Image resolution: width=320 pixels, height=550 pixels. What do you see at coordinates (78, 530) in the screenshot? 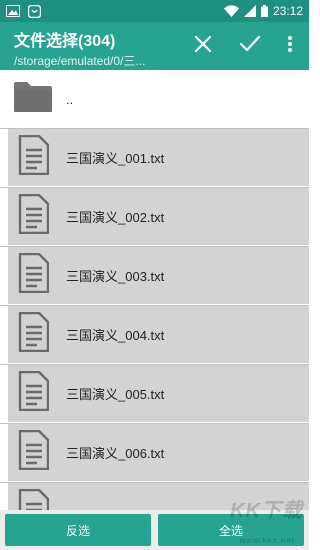
I see `invert-selection-button: 反选` at bounding box center [78, 530].